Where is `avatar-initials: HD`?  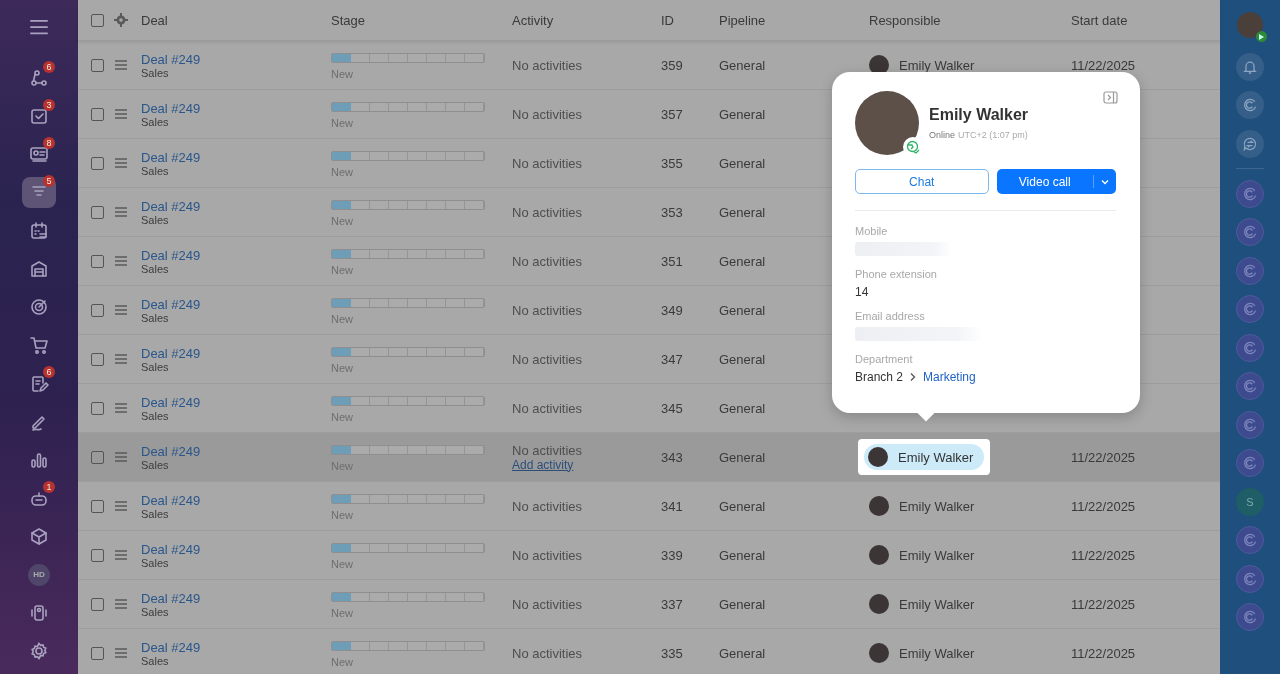 avatar-initials: HD is located at coordinates (39, 574).